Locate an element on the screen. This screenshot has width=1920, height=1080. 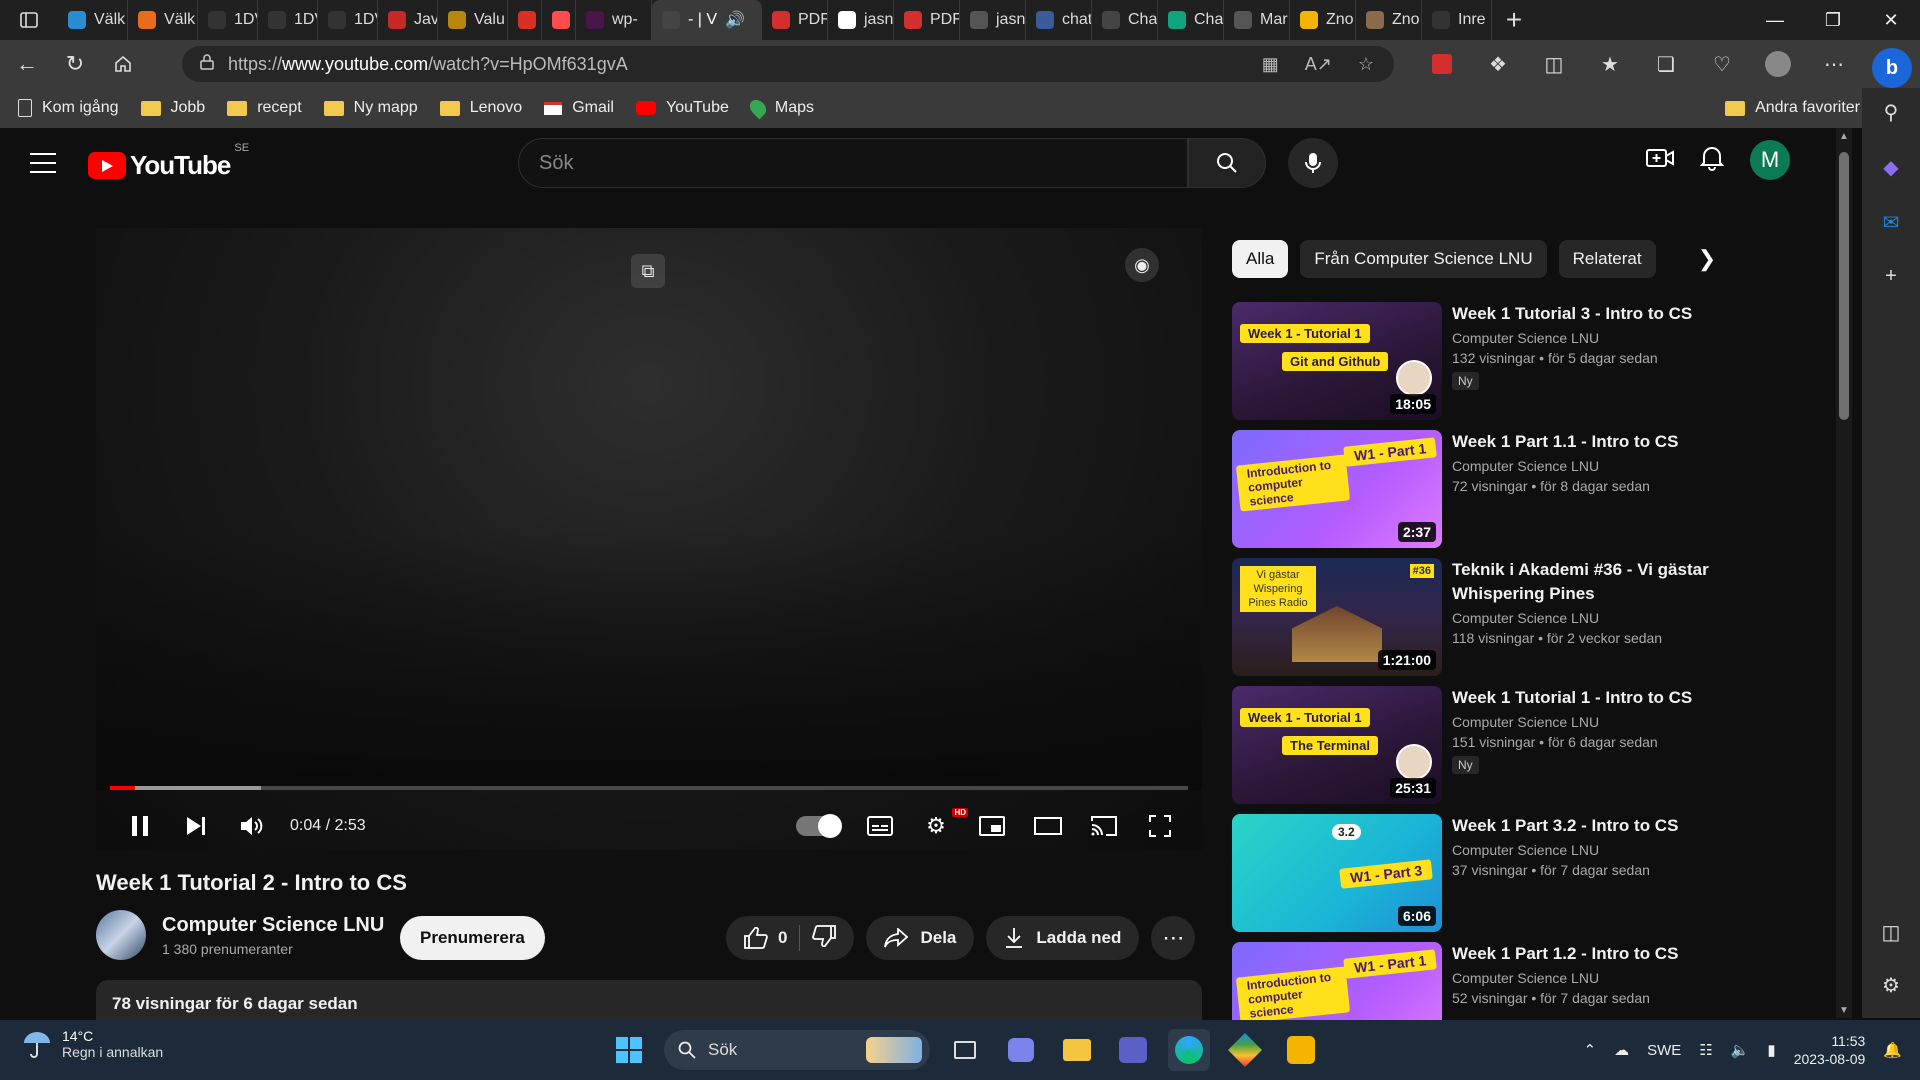
more-actions-button: ⋯ is located at coordinates (1173, 938).